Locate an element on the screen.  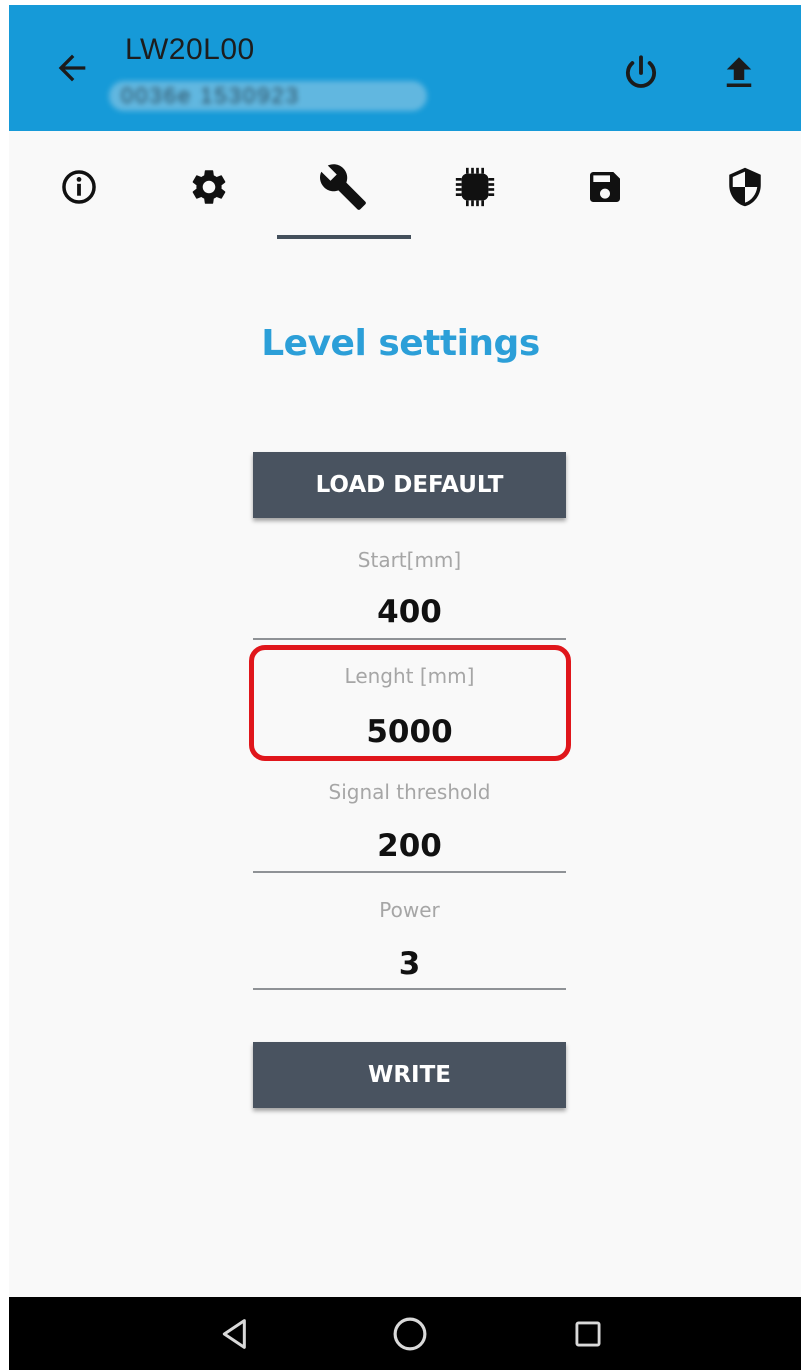
recents-square-icon is located at coordinates (588, 1334).